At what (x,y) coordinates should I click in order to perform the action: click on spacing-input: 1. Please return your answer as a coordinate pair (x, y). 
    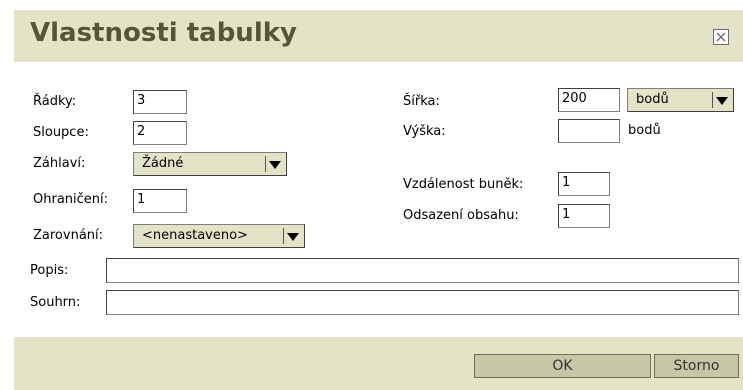
    Looking at the image, I should click on (584, 184).